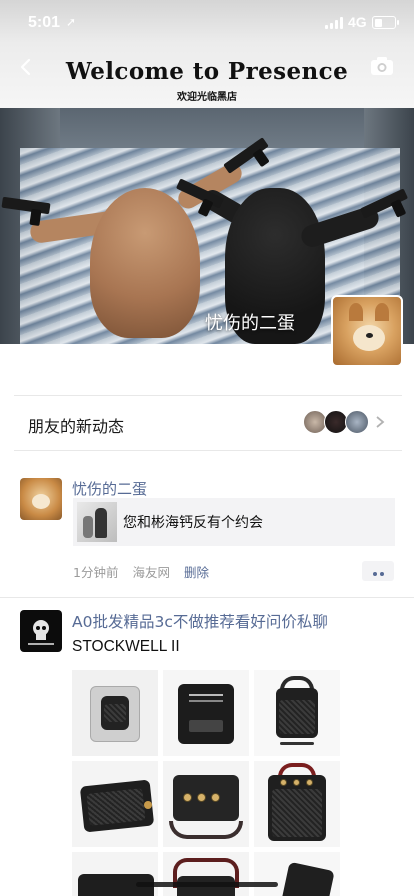 This screenshot has height=896, width=414. I want to click on chevron-right-icon, so click(380, 422).